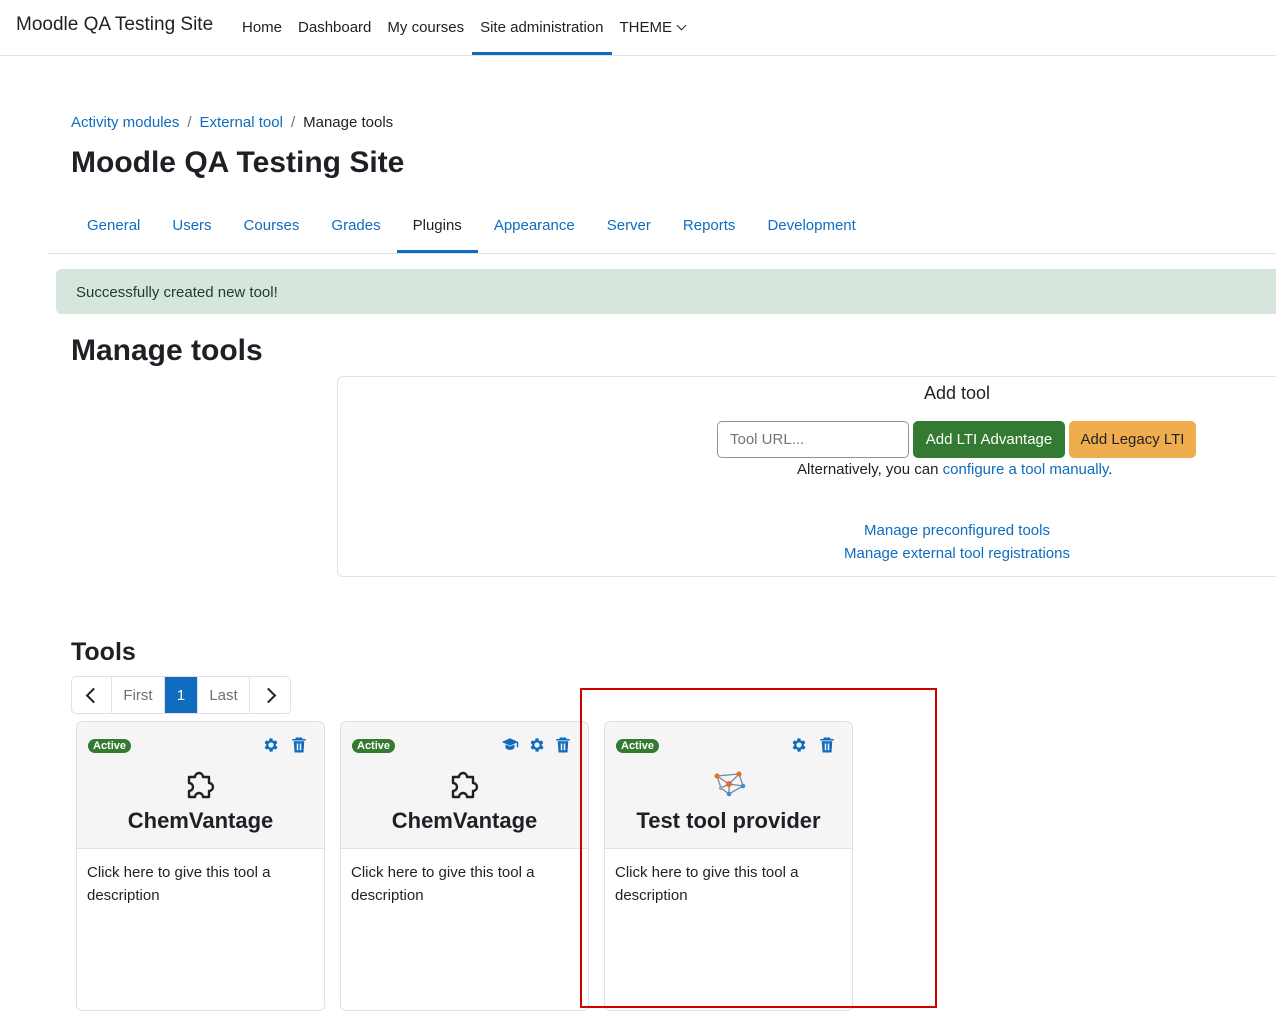 Image resolution: width=1276 pixels, height=1011 pixels. Describe the element at coordinates (870, 469) in the screenshot. I see `alternative-prefix: Alternatively, you can` at that location.